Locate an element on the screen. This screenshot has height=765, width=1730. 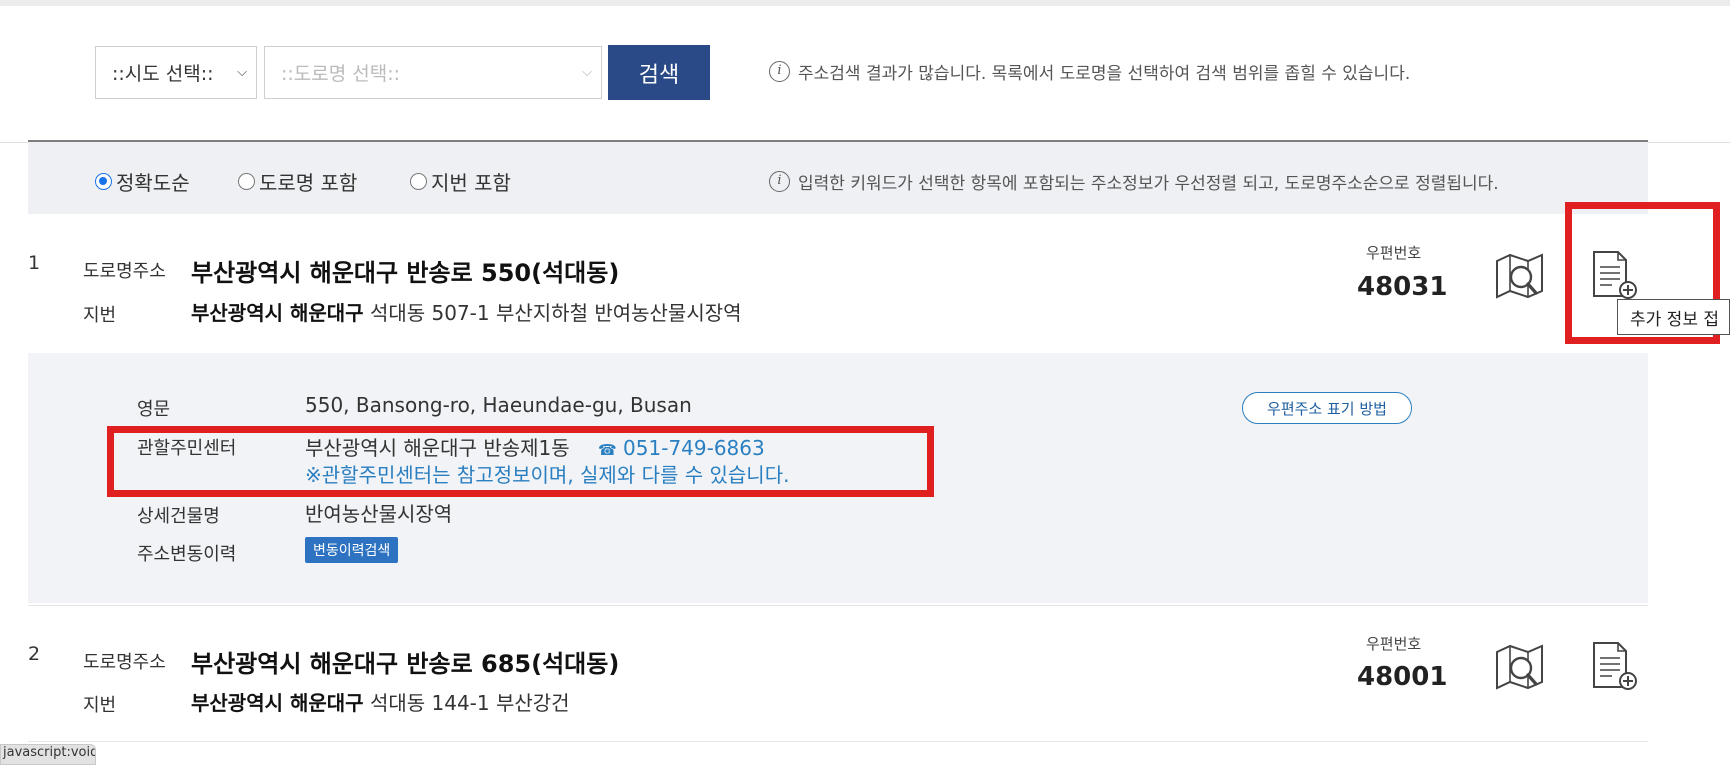
road-select-label: ::도로명 선택:: is located at coordinates (341, 74).